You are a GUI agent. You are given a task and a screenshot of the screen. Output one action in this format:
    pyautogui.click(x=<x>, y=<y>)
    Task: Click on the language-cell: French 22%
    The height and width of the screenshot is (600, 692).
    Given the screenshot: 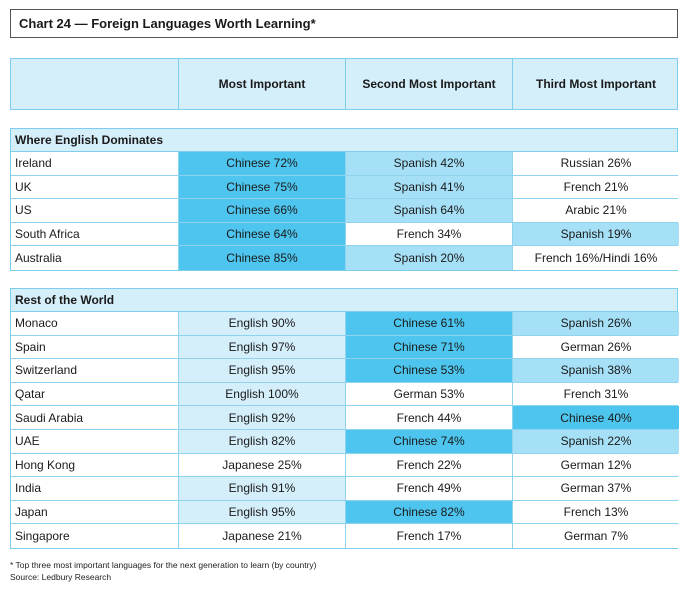 What is the action you would take?
    pyautogui.click(x=428, y=465)
    